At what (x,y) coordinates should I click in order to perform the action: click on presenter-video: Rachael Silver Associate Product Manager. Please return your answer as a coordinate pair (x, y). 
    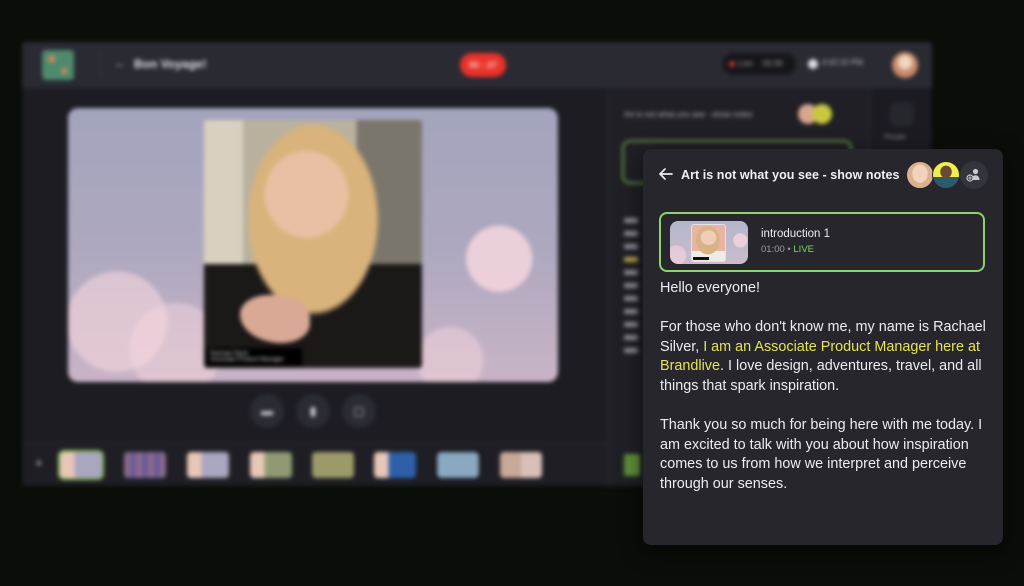
    Looking at the image, I should click on (313, 244).